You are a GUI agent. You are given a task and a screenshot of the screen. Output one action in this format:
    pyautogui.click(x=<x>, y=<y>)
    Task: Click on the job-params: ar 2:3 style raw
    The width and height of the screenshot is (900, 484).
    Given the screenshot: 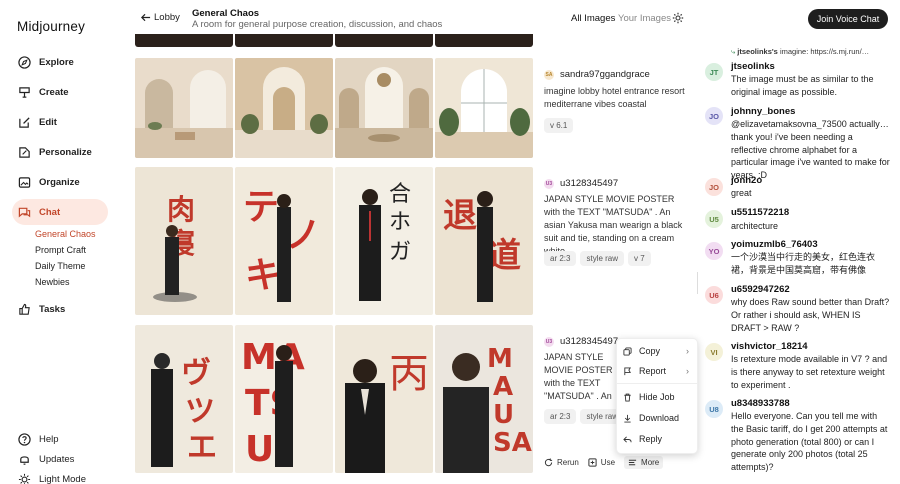 What is the action you would take?
    pyautogui.click(x=584, y=416)
    